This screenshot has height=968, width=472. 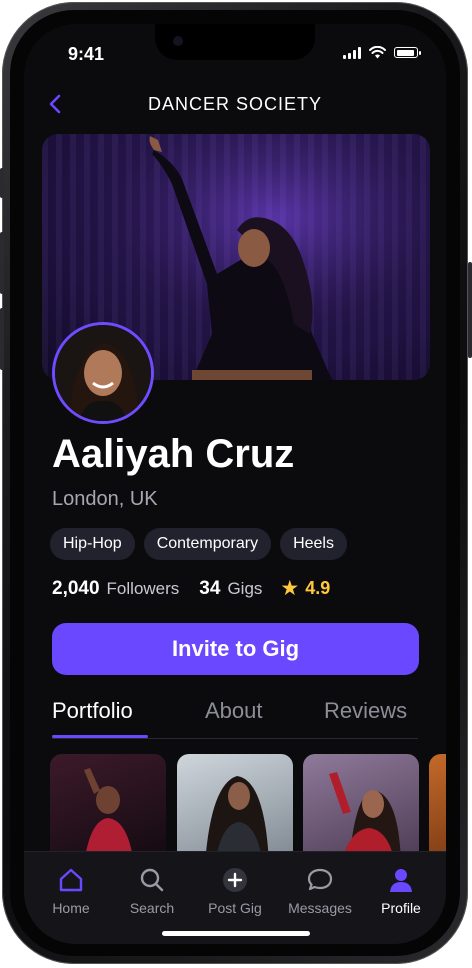 What do you see at coordinates (352, 52) in the screenshot?
I see `cellular-signal-icon` at bounding box center [352, 52].